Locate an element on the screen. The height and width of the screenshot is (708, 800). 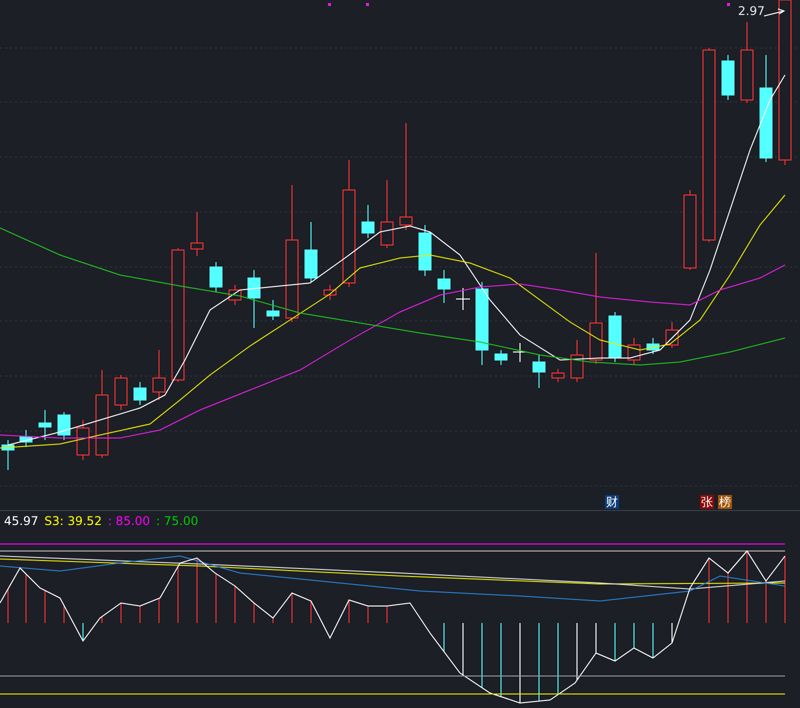
indicator-reading: : 85.00 is located at coordinates (129, 521).